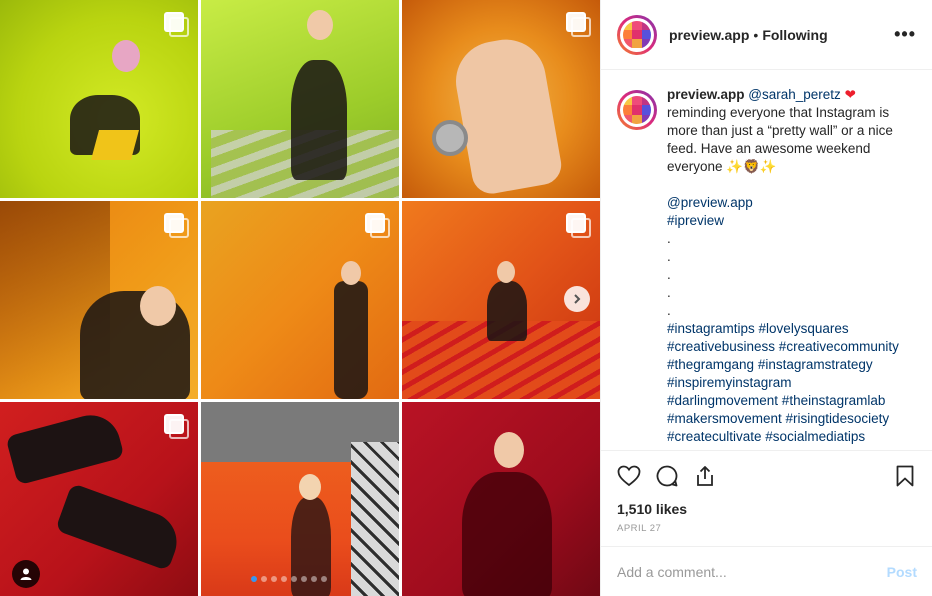 The height and width of the screenshot is (596, 932). I want to click on carousel-indicator, so click(289, 579).